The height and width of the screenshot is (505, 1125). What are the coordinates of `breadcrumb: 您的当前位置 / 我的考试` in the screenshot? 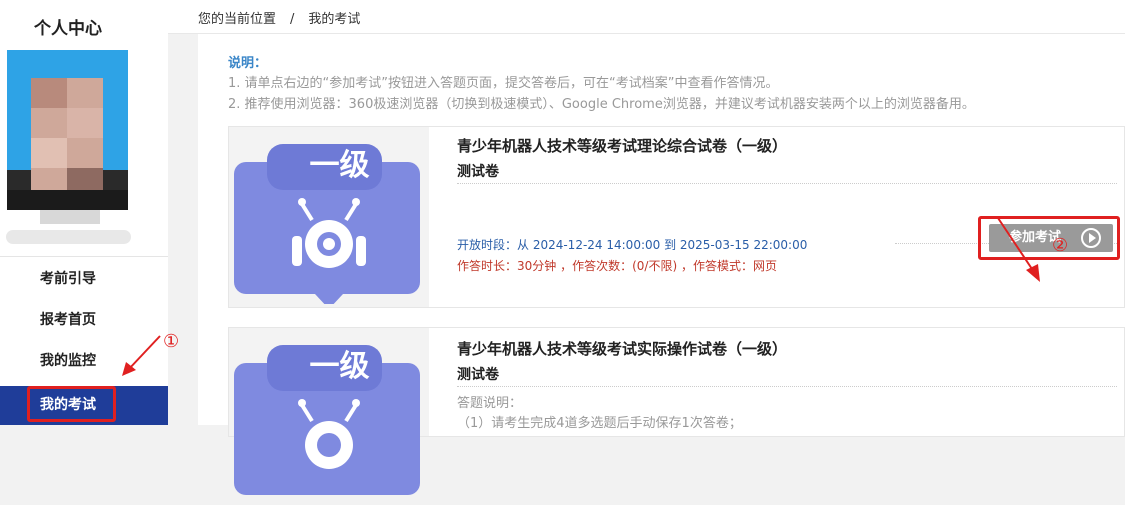 It's located at (279, 17).